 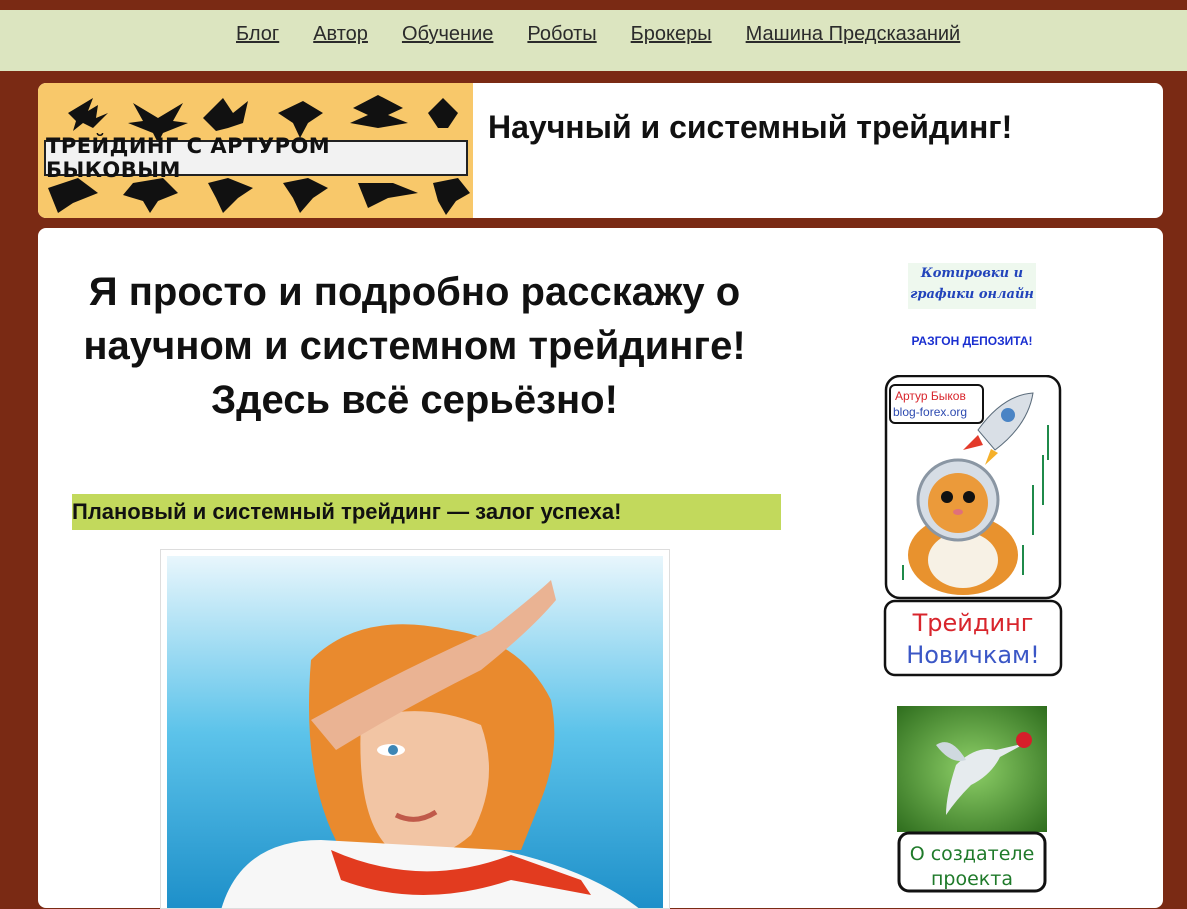 I want to click on nav-link-learning: Обучение, so click(x=447, y=34).